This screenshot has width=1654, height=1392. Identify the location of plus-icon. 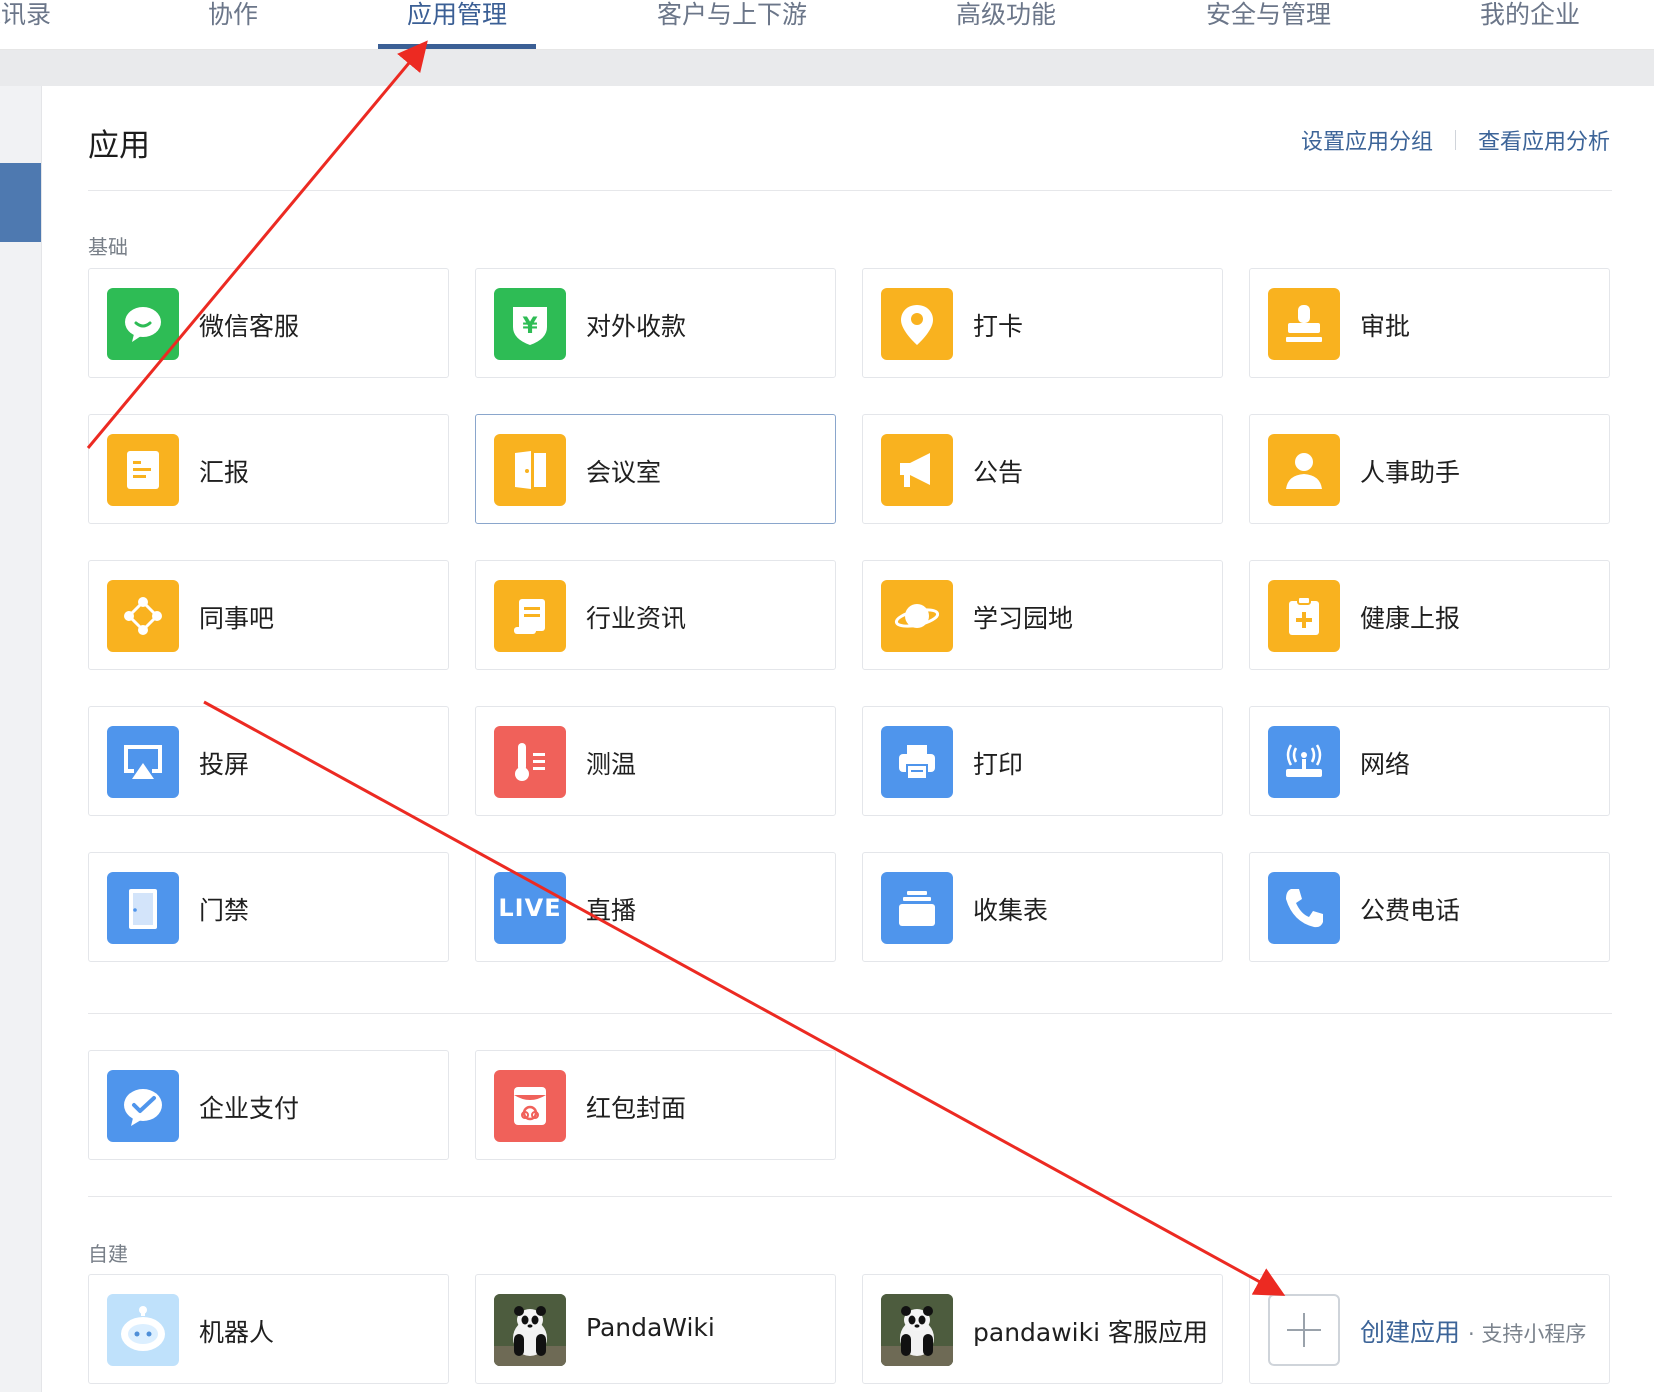
(1304, 1330).